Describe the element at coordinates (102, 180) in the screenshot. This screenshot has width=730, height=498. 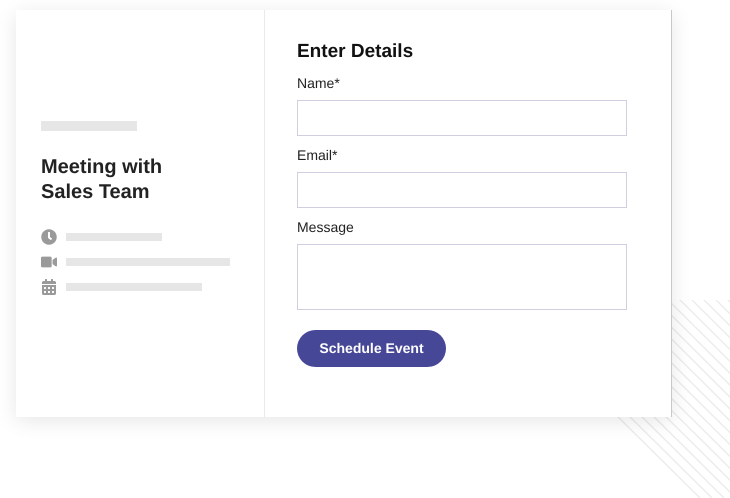
I see `event-title: Meeting with Sales Team` at that location.